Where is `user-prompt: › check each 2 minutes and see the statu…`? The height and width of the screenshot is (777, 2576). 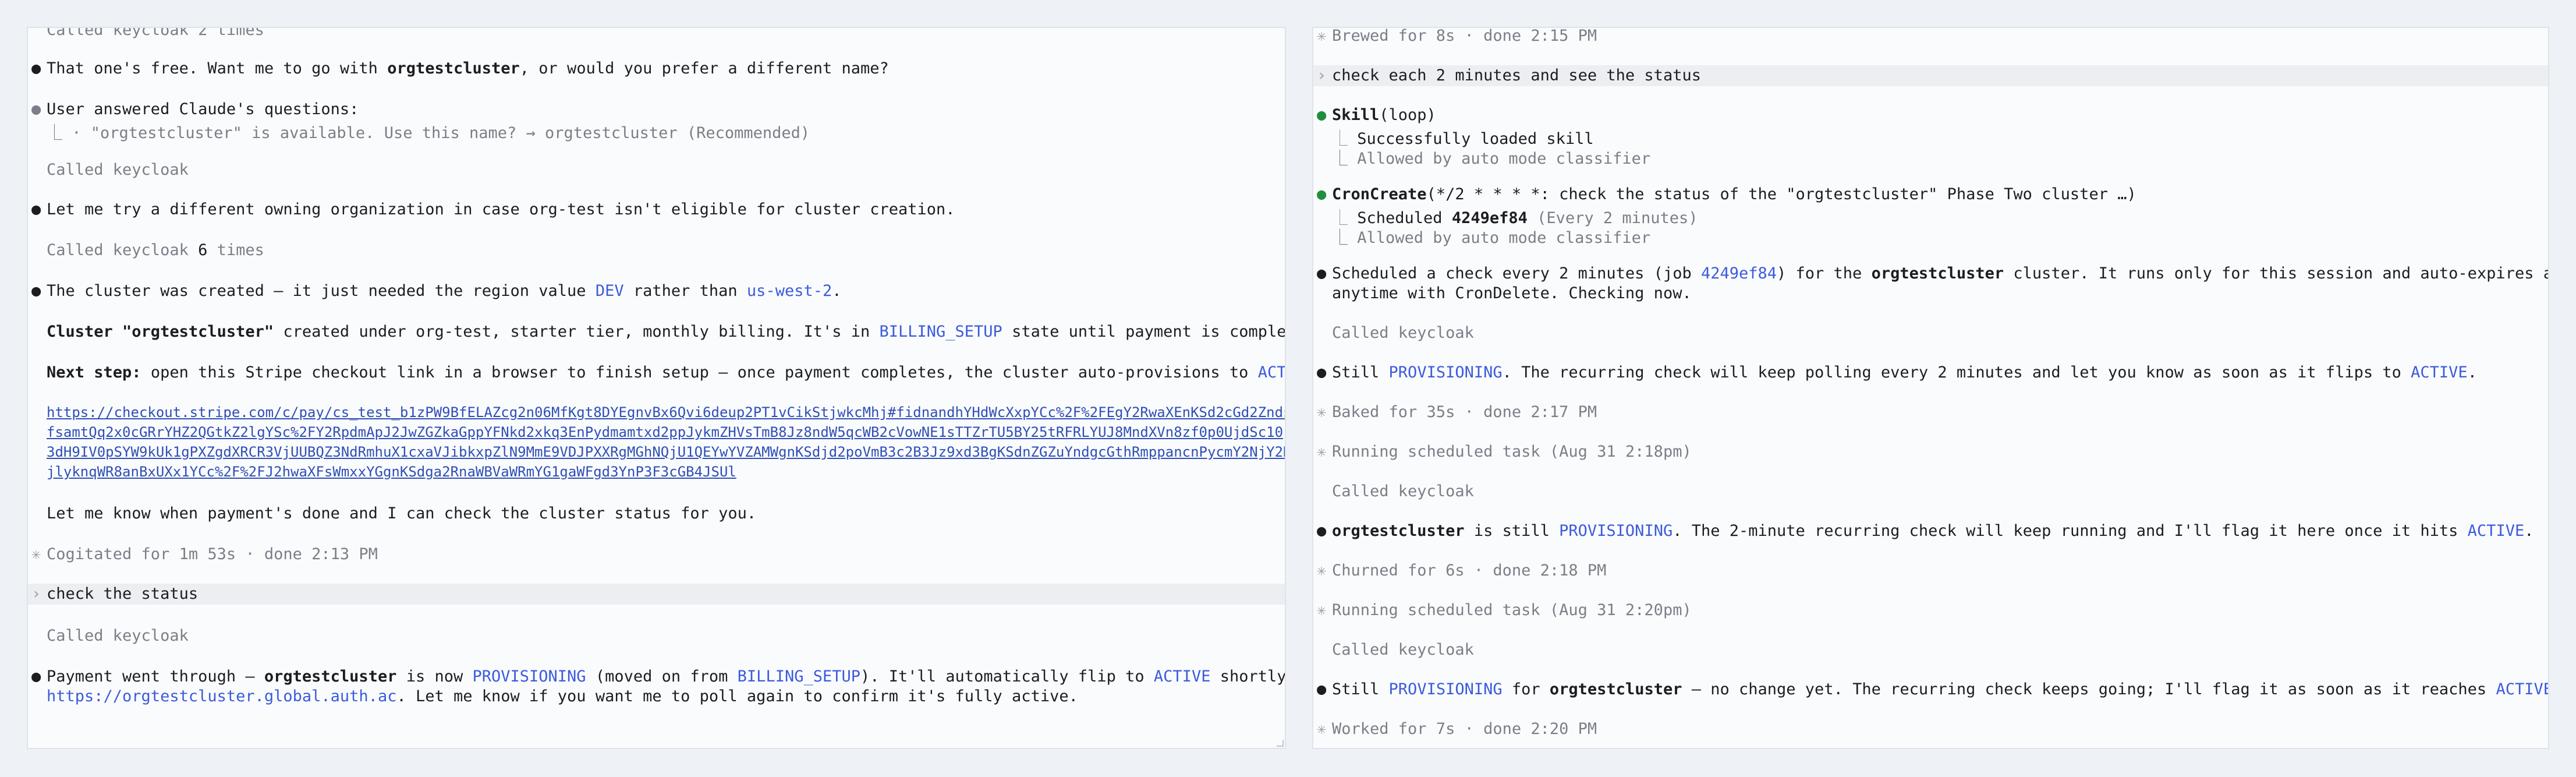
user-prompt: › check each 2 minutes and see the statu… is located at coordinates (1930, 75).